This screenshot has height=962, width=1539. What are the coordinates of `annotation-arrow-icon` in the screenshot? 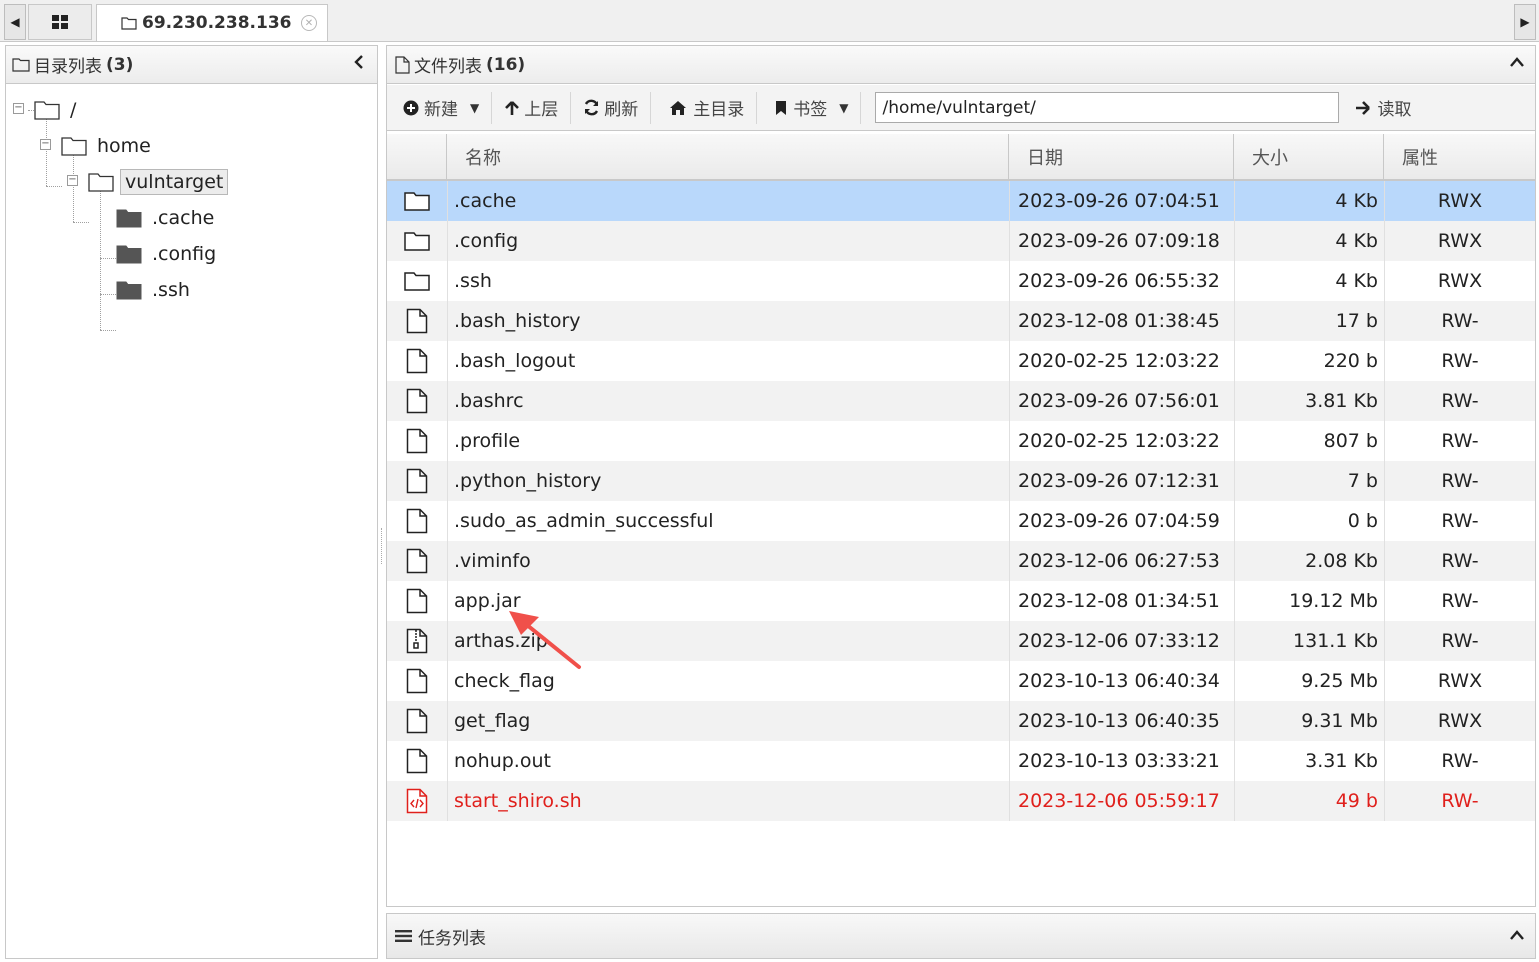 It's located at (545, 640).